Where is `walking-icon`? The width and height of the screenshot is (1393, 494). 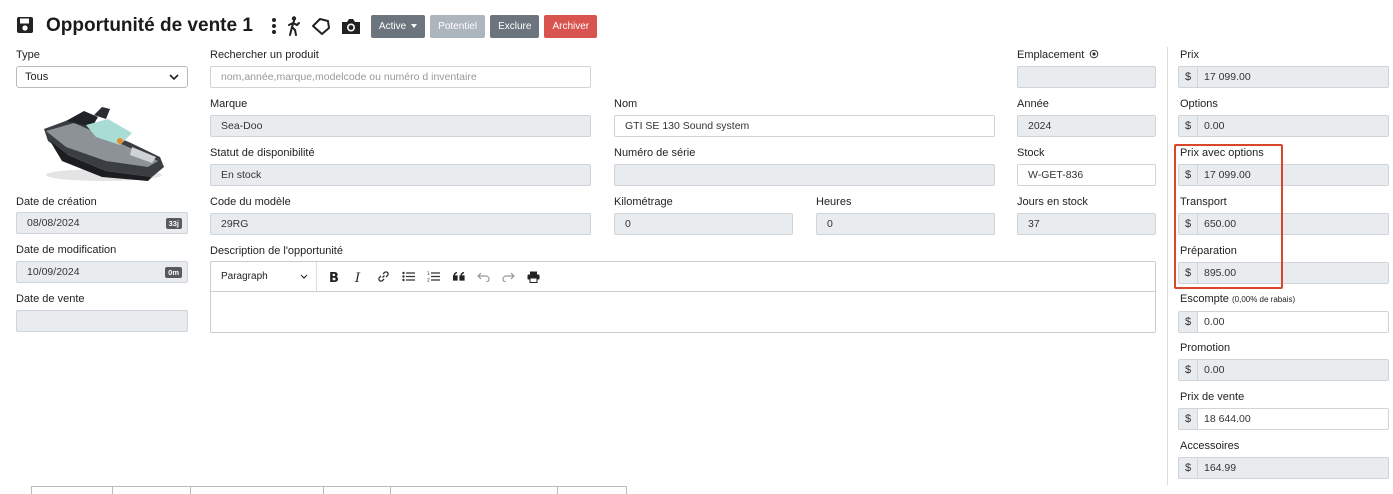 walking-icon is located at coordinates (294, 26).